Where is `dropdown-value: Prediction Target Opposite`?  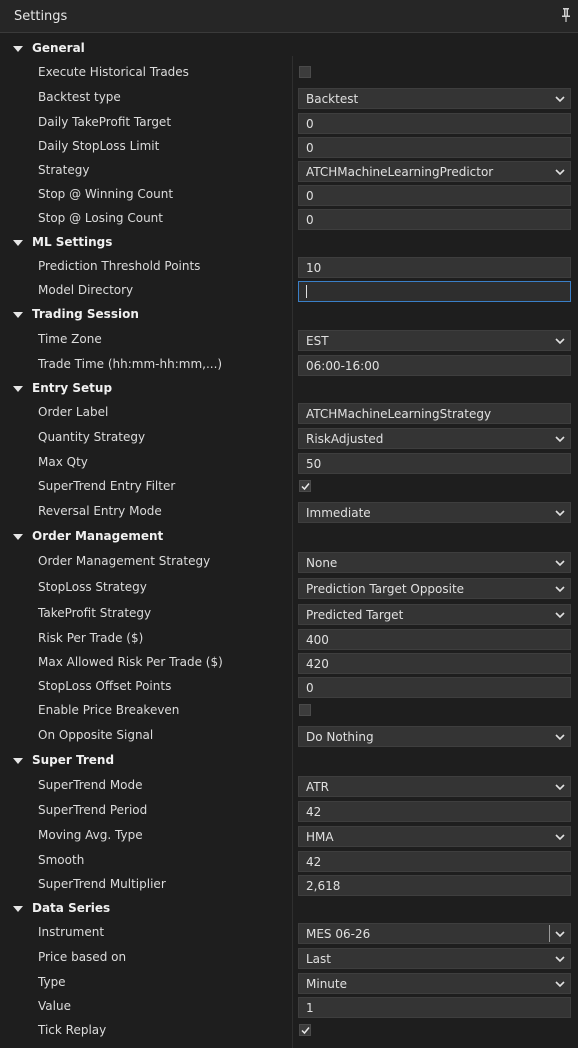
dropdown-value: Prediction Target Opposite is located at coordinates (385, 589).